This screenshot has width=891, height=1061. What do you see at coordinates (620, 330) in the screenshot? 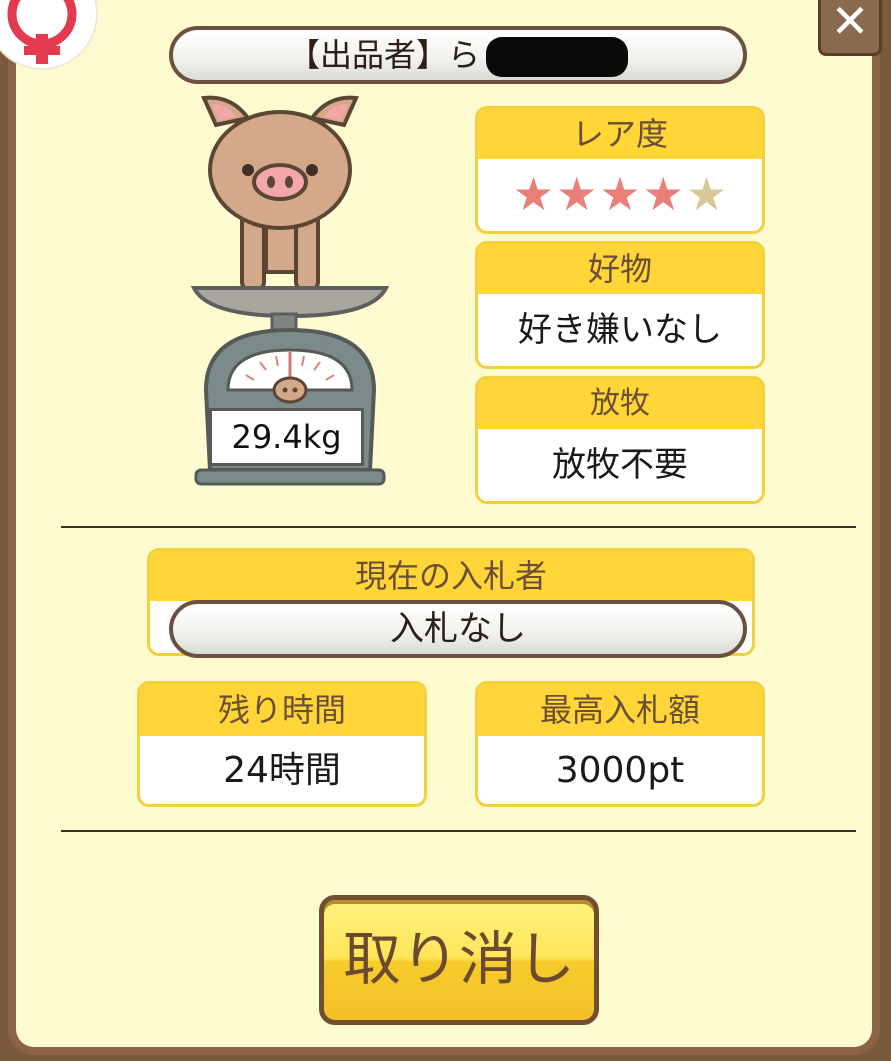
I see `favorite-food-value: 好き嫌いなし` at bounding box center [620, 330].